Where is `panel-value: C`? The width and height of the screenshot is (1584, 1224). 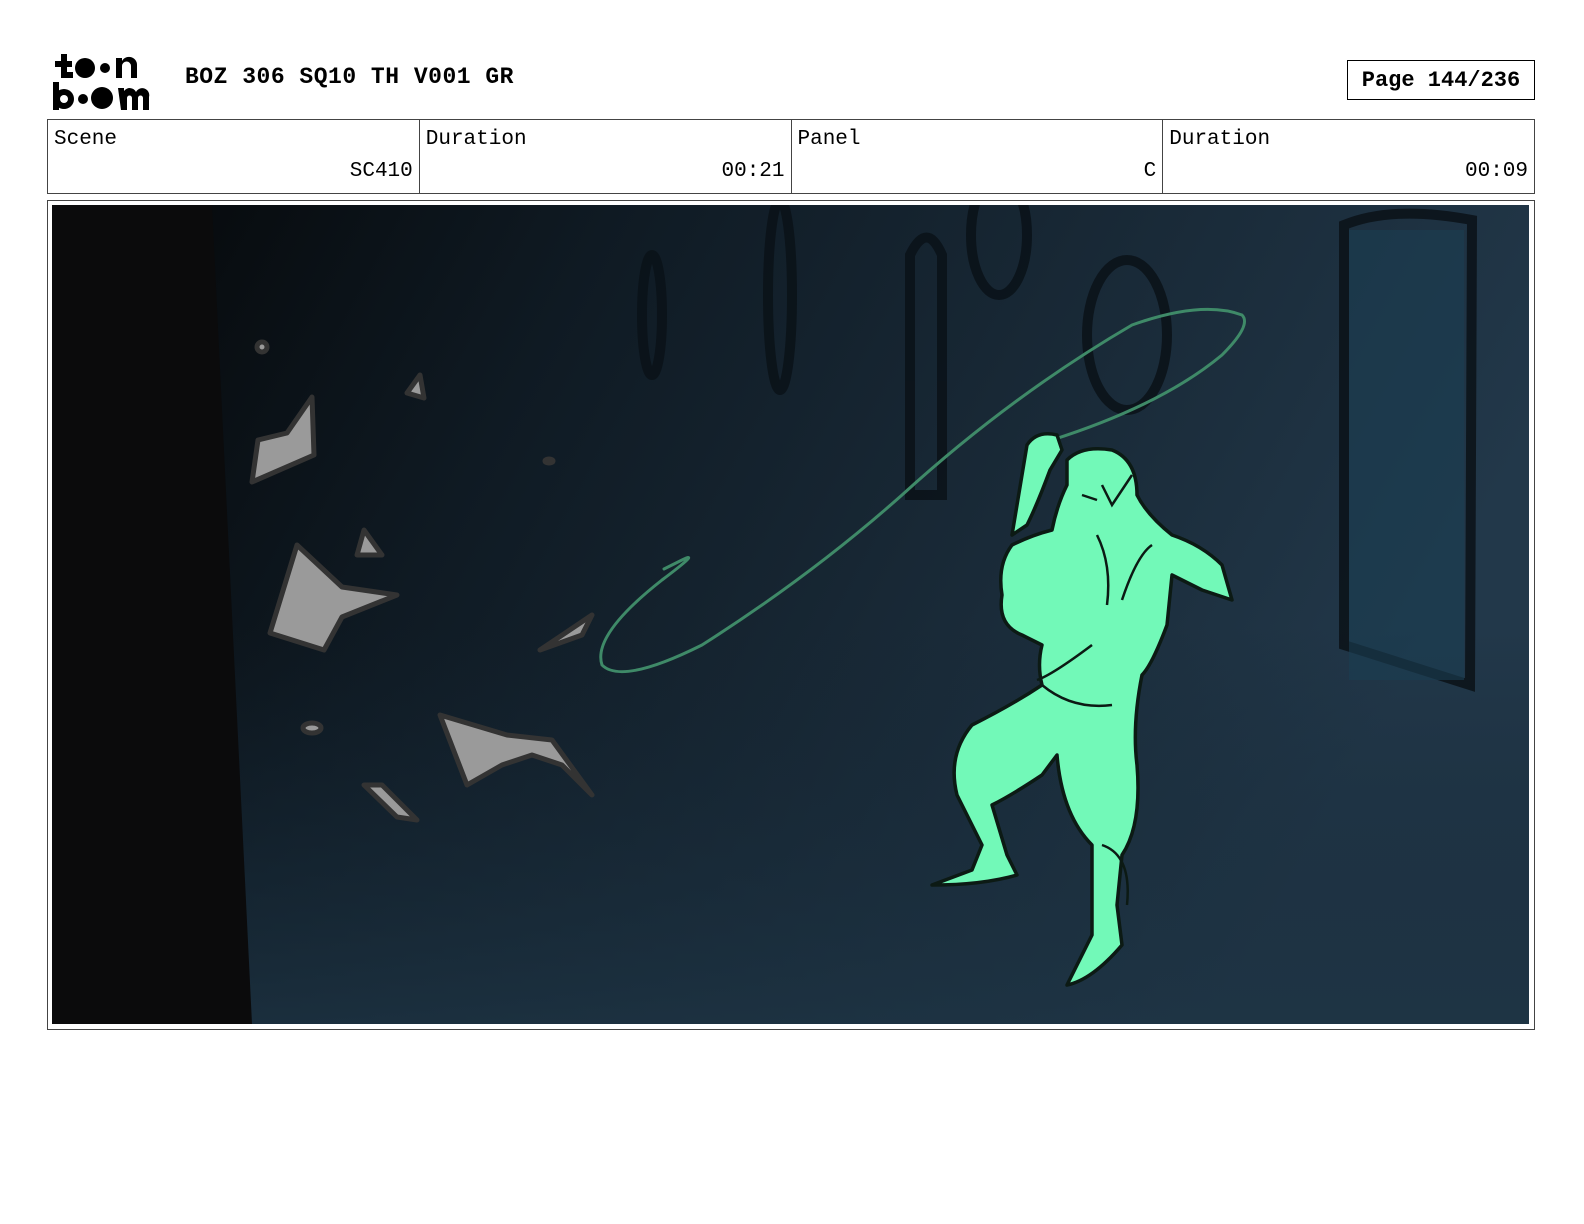
panel-value: C is located at coordinates (1150, 171).